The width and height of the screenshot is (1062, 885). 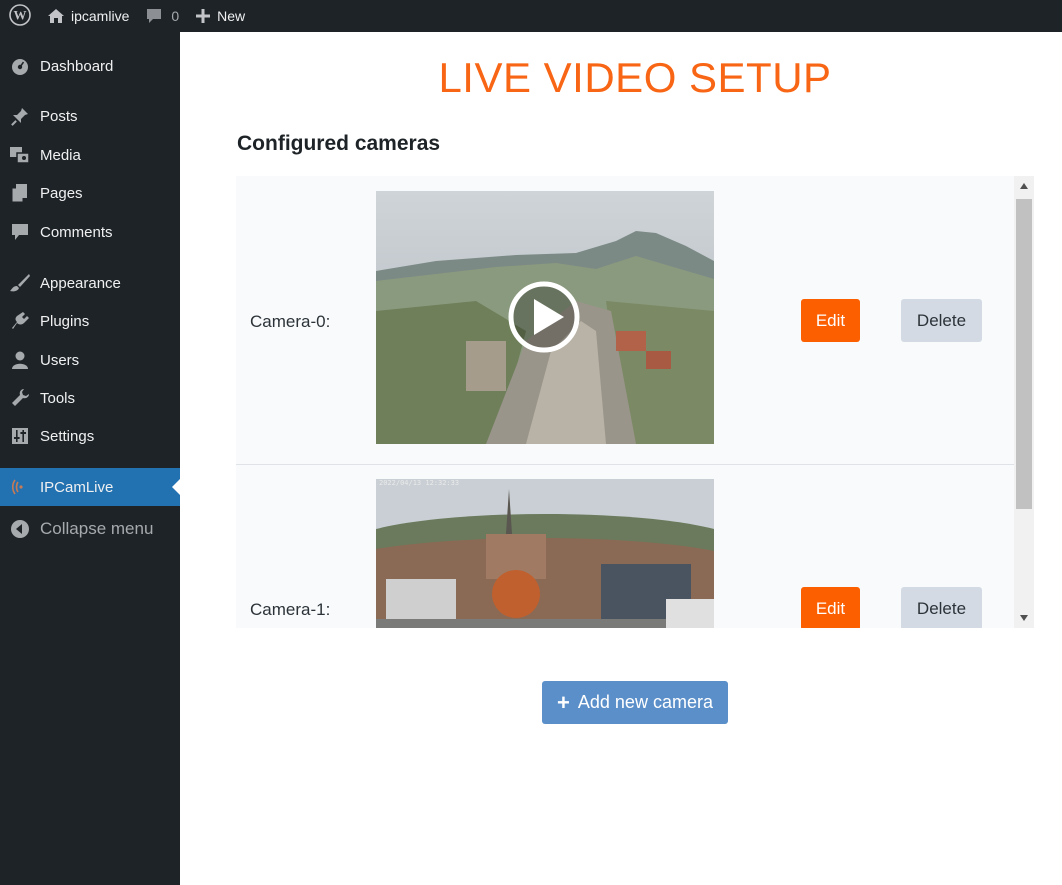 I want to click on sidebar-item-dashboard: Dashboard, so click(x=90, y=66).